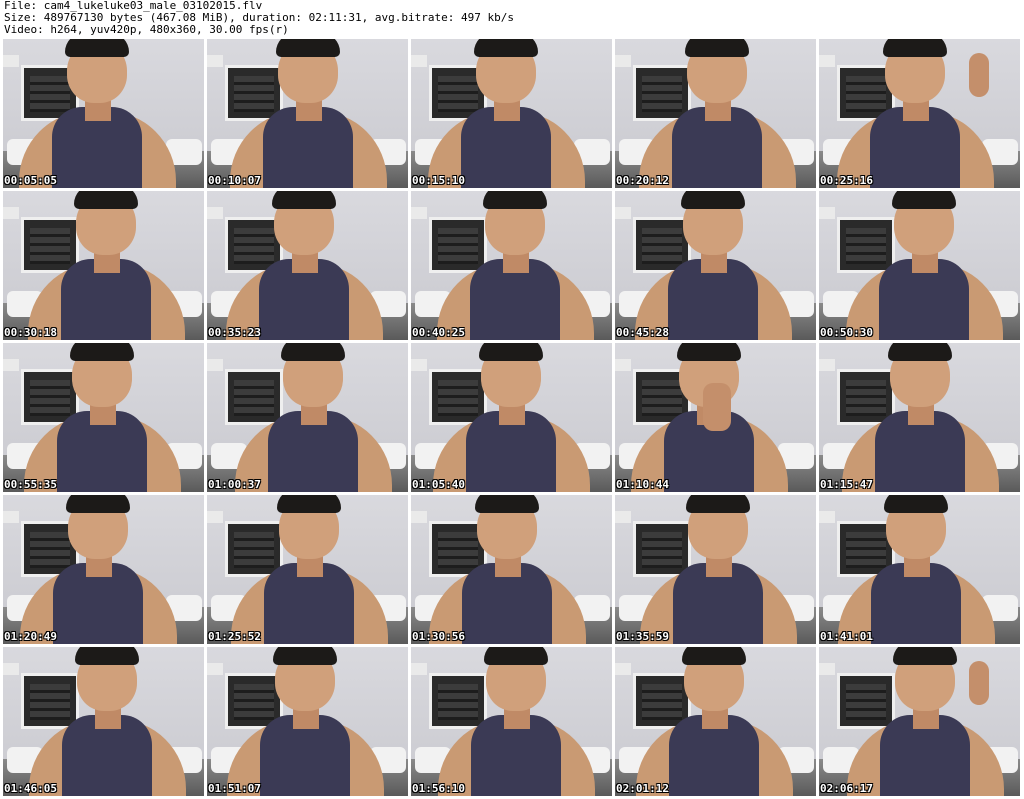 The width and height of the screenshot is (1024, 799). I want to click on video-thumbnail: 01:10:44, so click(715, 417).